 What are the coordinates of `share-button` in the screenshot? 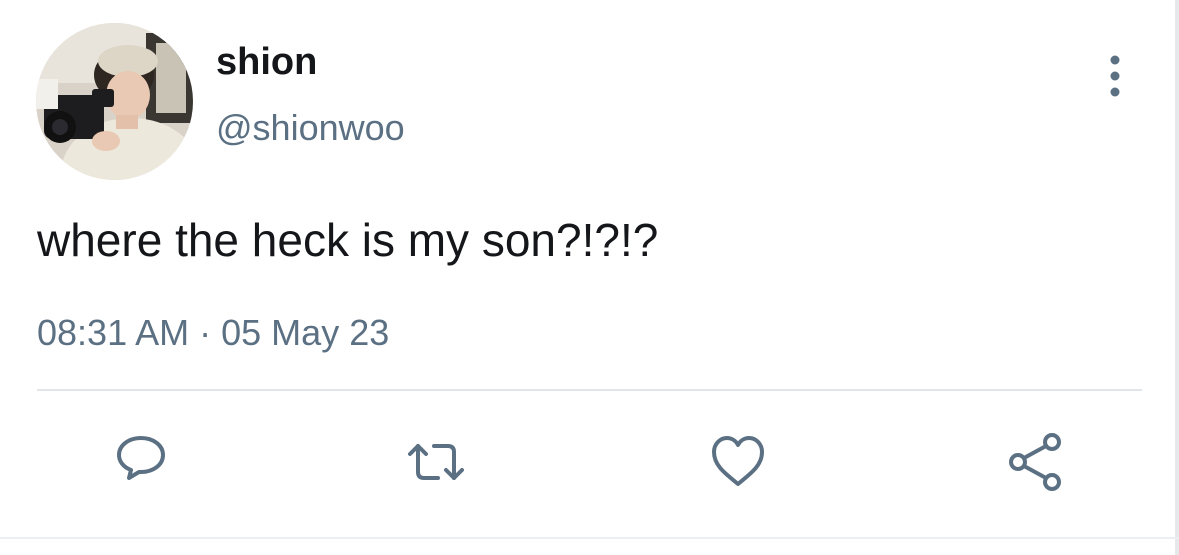 It's located at (1036, 462).